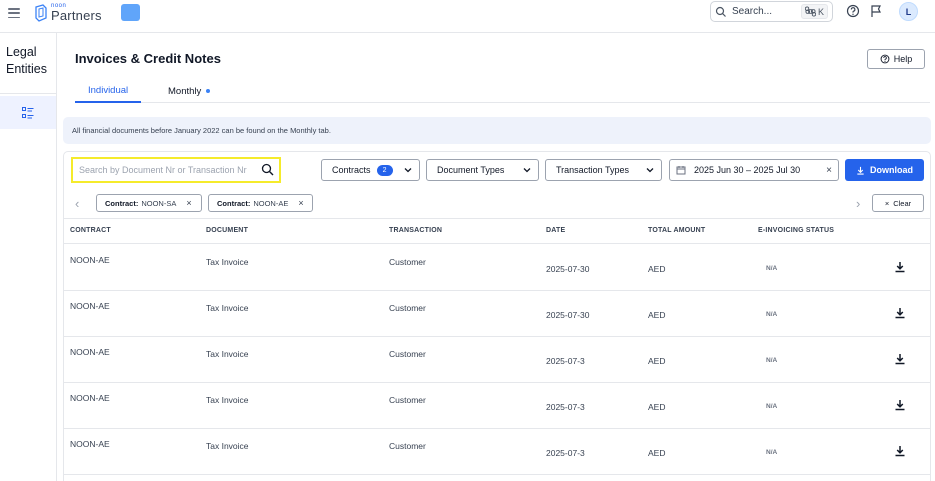  What do you see at coordinates (771, 11) in the screenshot?
I see `global-search: Search... K` at bounding box center [771, 11].